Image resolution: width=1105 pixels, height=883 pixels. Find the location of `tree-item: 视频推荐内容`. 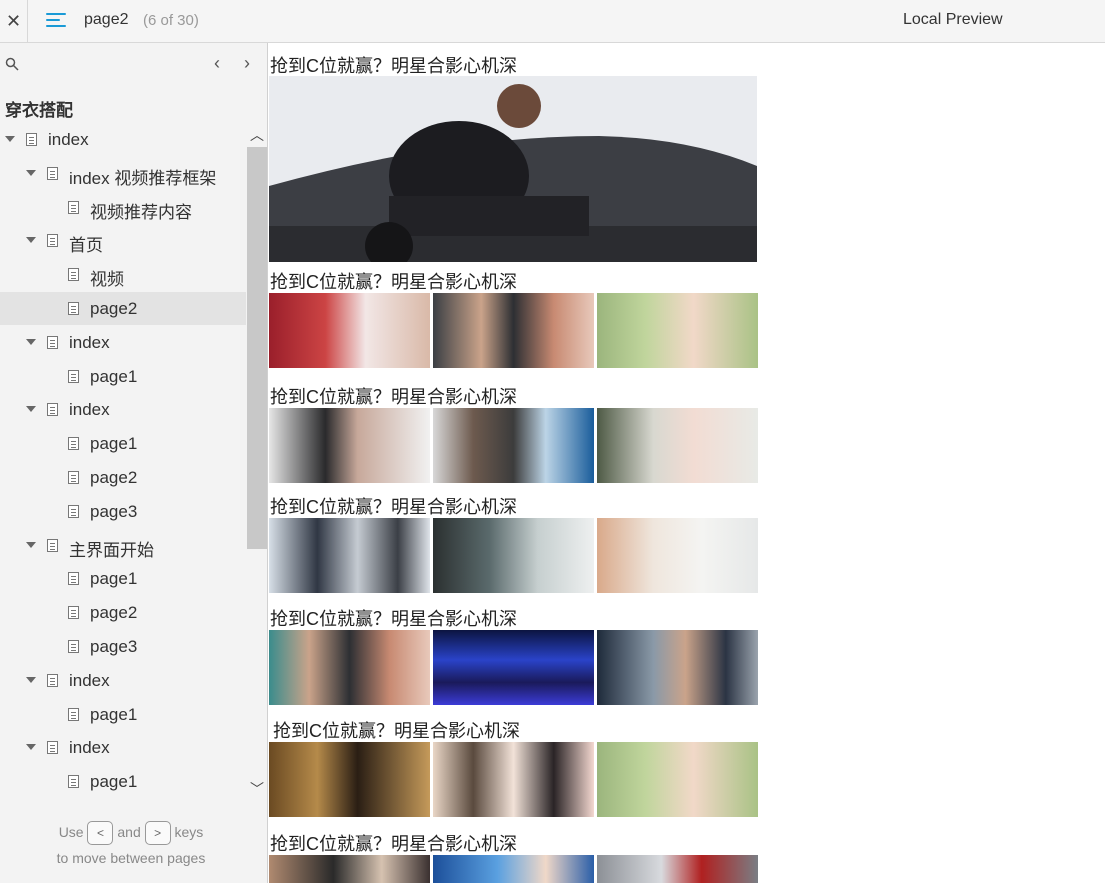

tree-item: 视频推荐内容 is located at coordinates (123, 207).